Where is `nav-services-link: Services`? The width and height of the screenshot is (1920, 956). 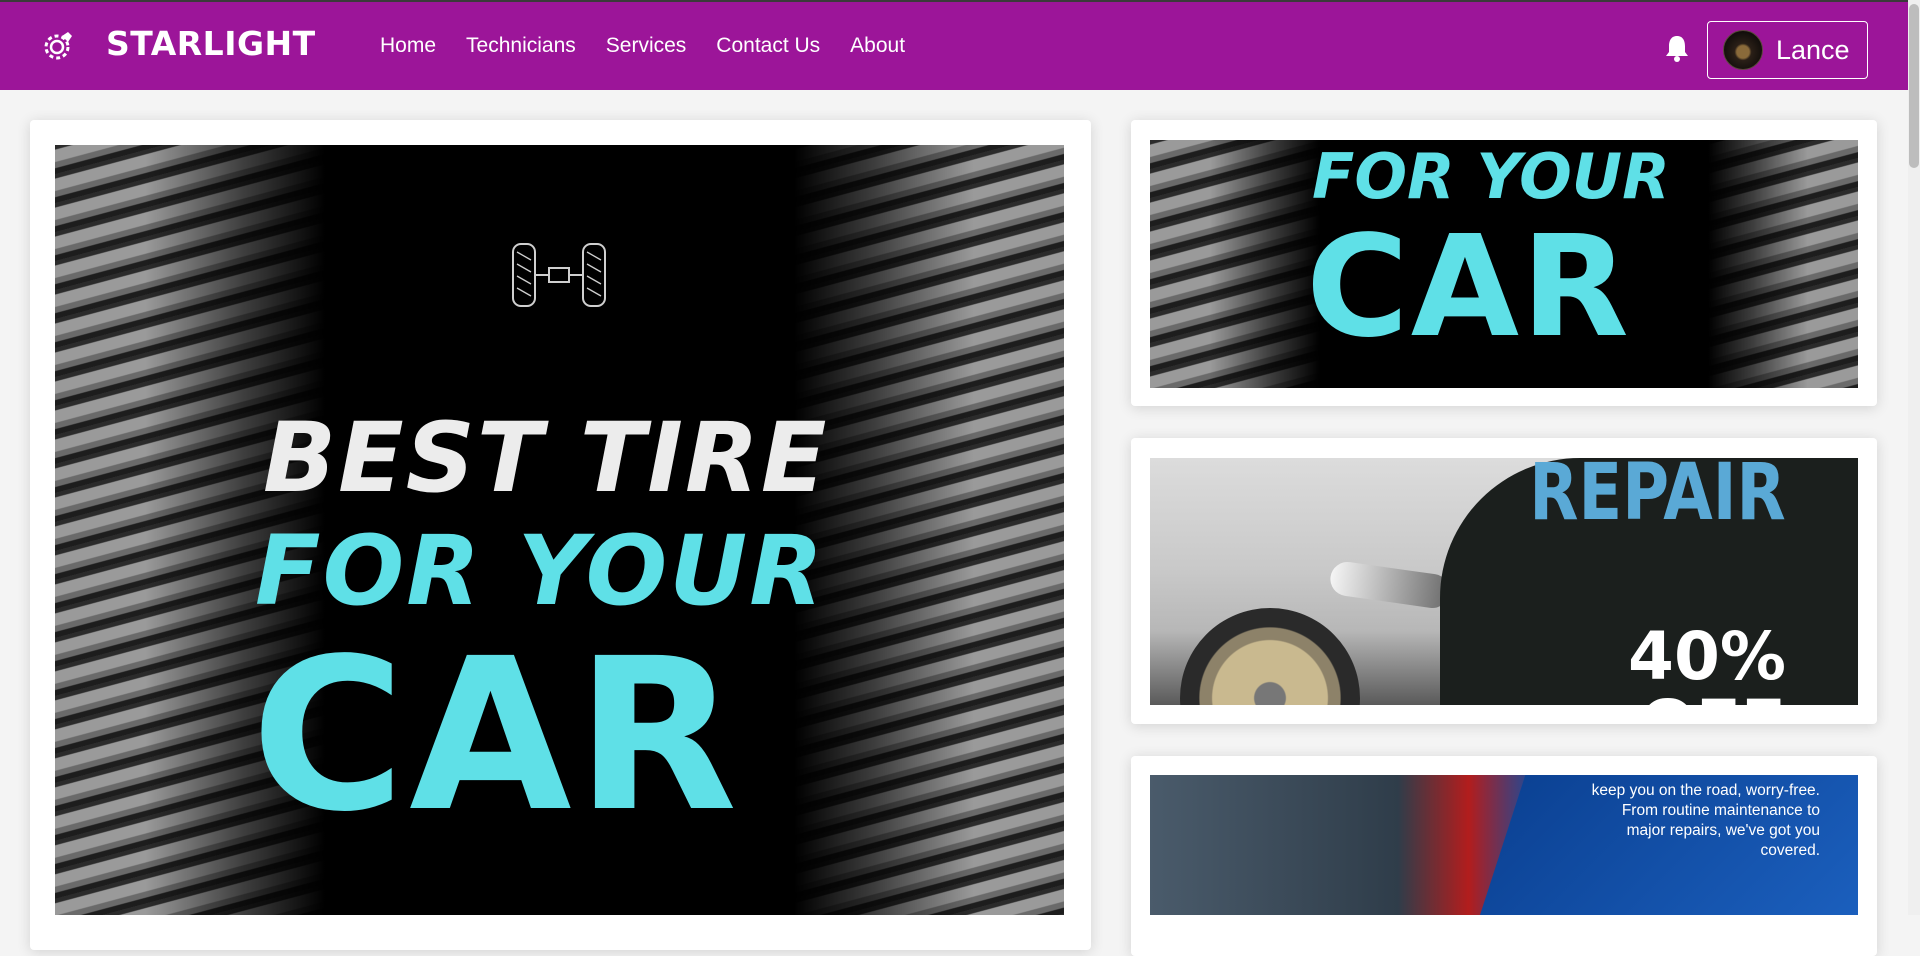
nav-services-link: Services is located at coordinates (646, 46).